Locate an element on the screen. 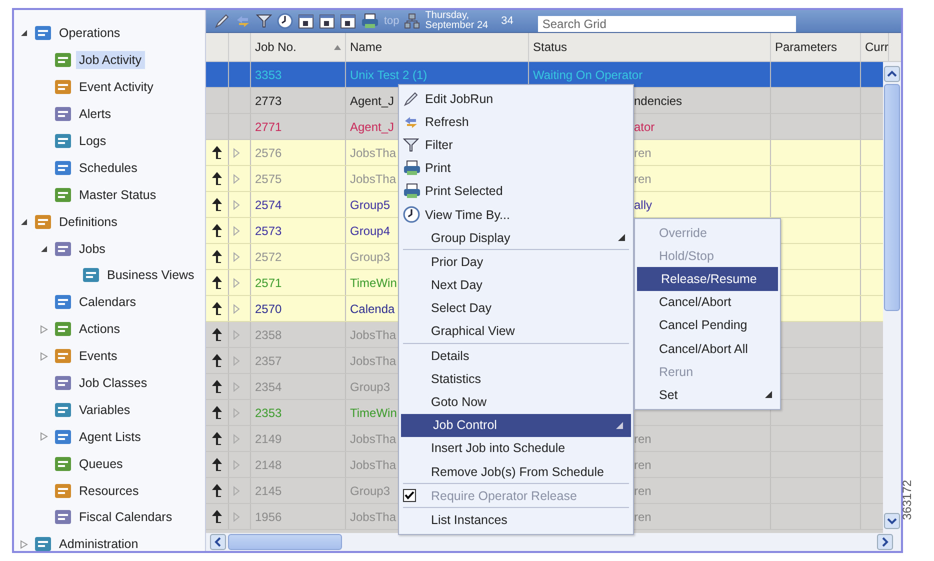  table-cell: ator is located at coordinates (644, 127).